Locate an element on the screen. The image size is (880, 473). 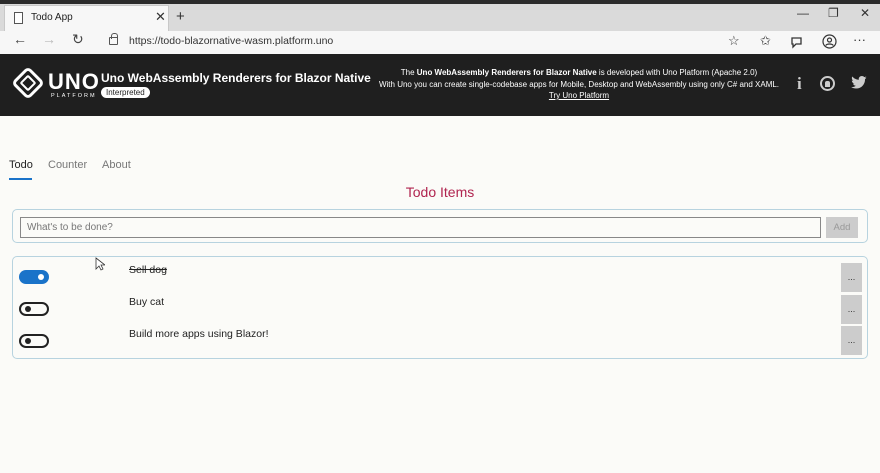
logo-subtitle: PLATFORM is located at coordinates (74, 96).